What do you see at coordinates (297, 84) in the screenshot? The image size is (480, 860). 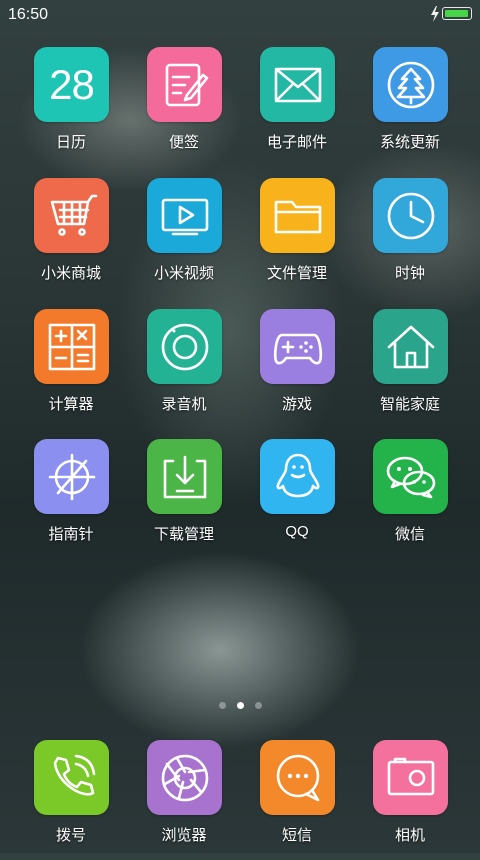 I see `envelope-icon` at bounding box center [297, 84].